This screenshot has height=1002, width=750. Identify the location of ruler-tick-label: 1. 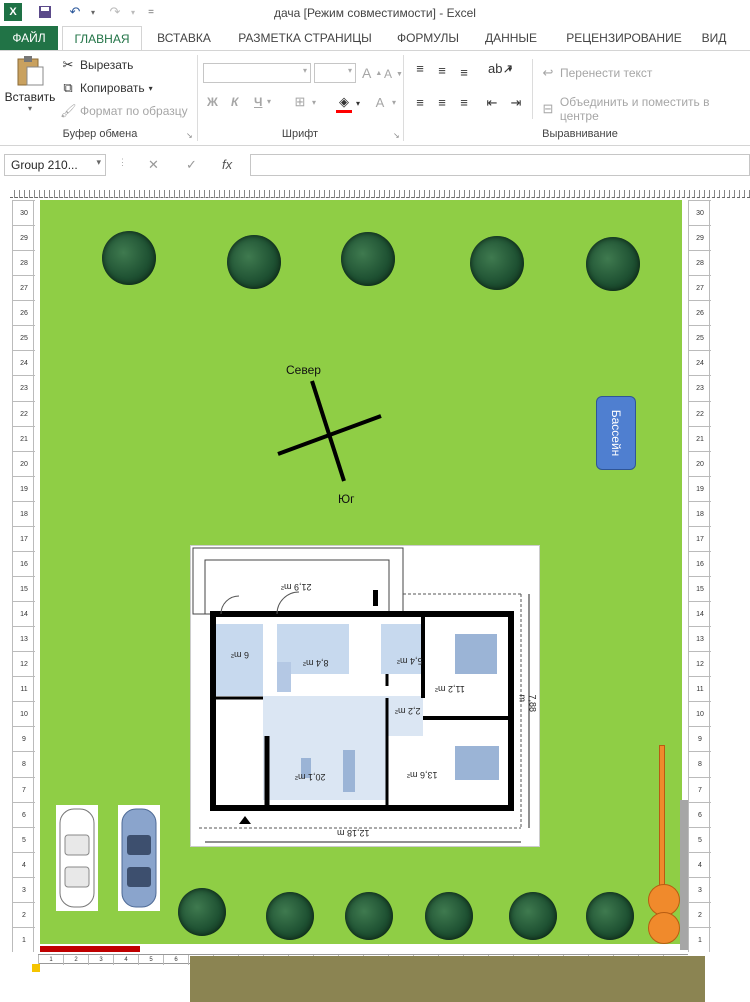
(50, 960).